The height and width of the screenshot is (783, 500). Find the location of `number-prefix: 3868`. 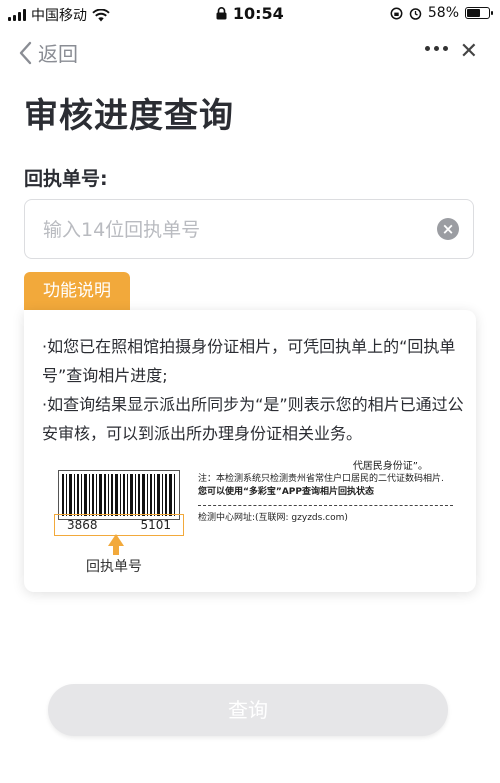

number-prefix: 3868 is located at coordinates (82, 525).